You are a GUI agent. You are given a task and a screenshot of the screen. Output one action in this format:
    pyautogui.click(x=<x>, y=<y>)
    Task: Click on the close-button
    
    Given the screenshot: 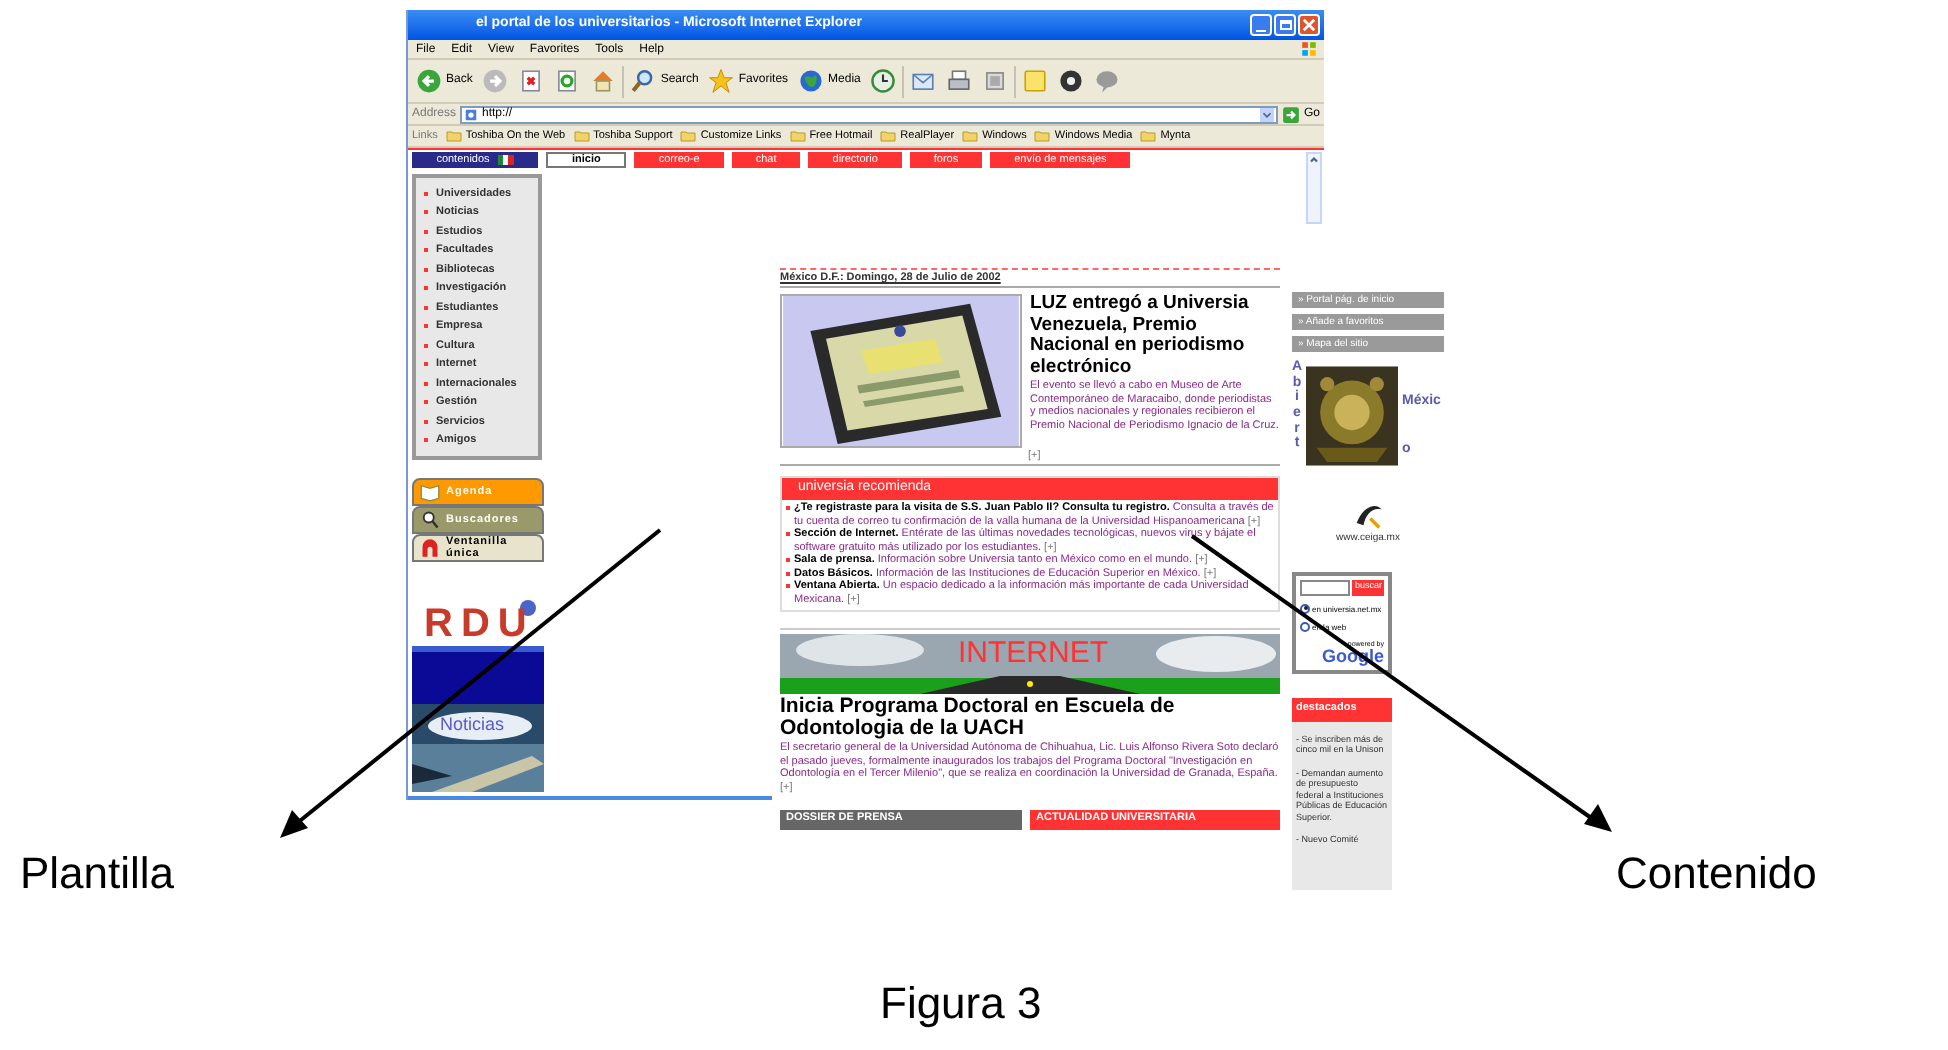 What is the action you would take?
    pyautogui.click(x=1309, y=25)
    